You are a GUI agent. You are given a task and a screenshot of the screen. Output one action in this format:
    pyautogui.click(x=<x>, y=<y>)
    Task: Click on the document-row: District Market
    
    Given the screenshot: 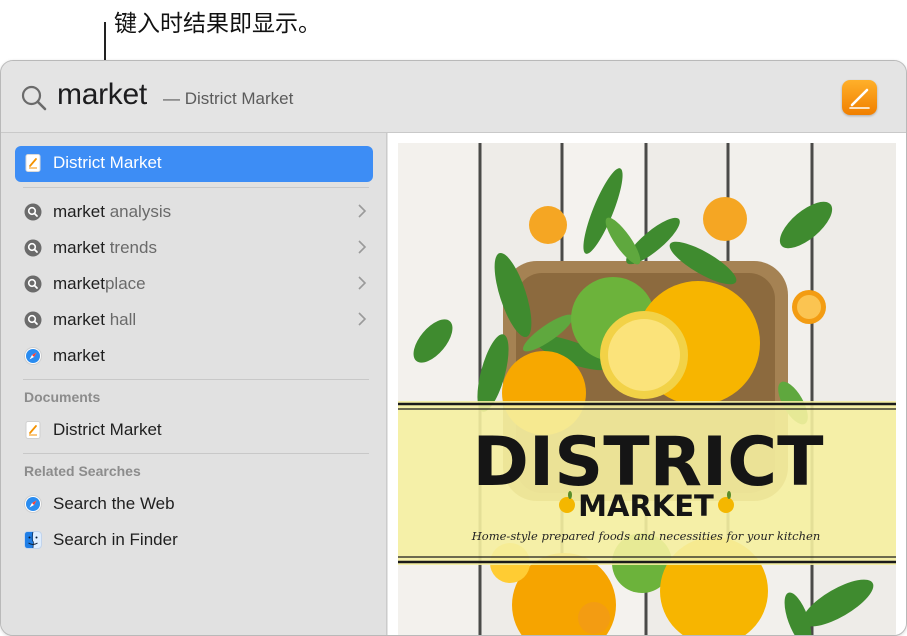 What is the action you would take?
    pyautogui.click(x=194, y=430)
    